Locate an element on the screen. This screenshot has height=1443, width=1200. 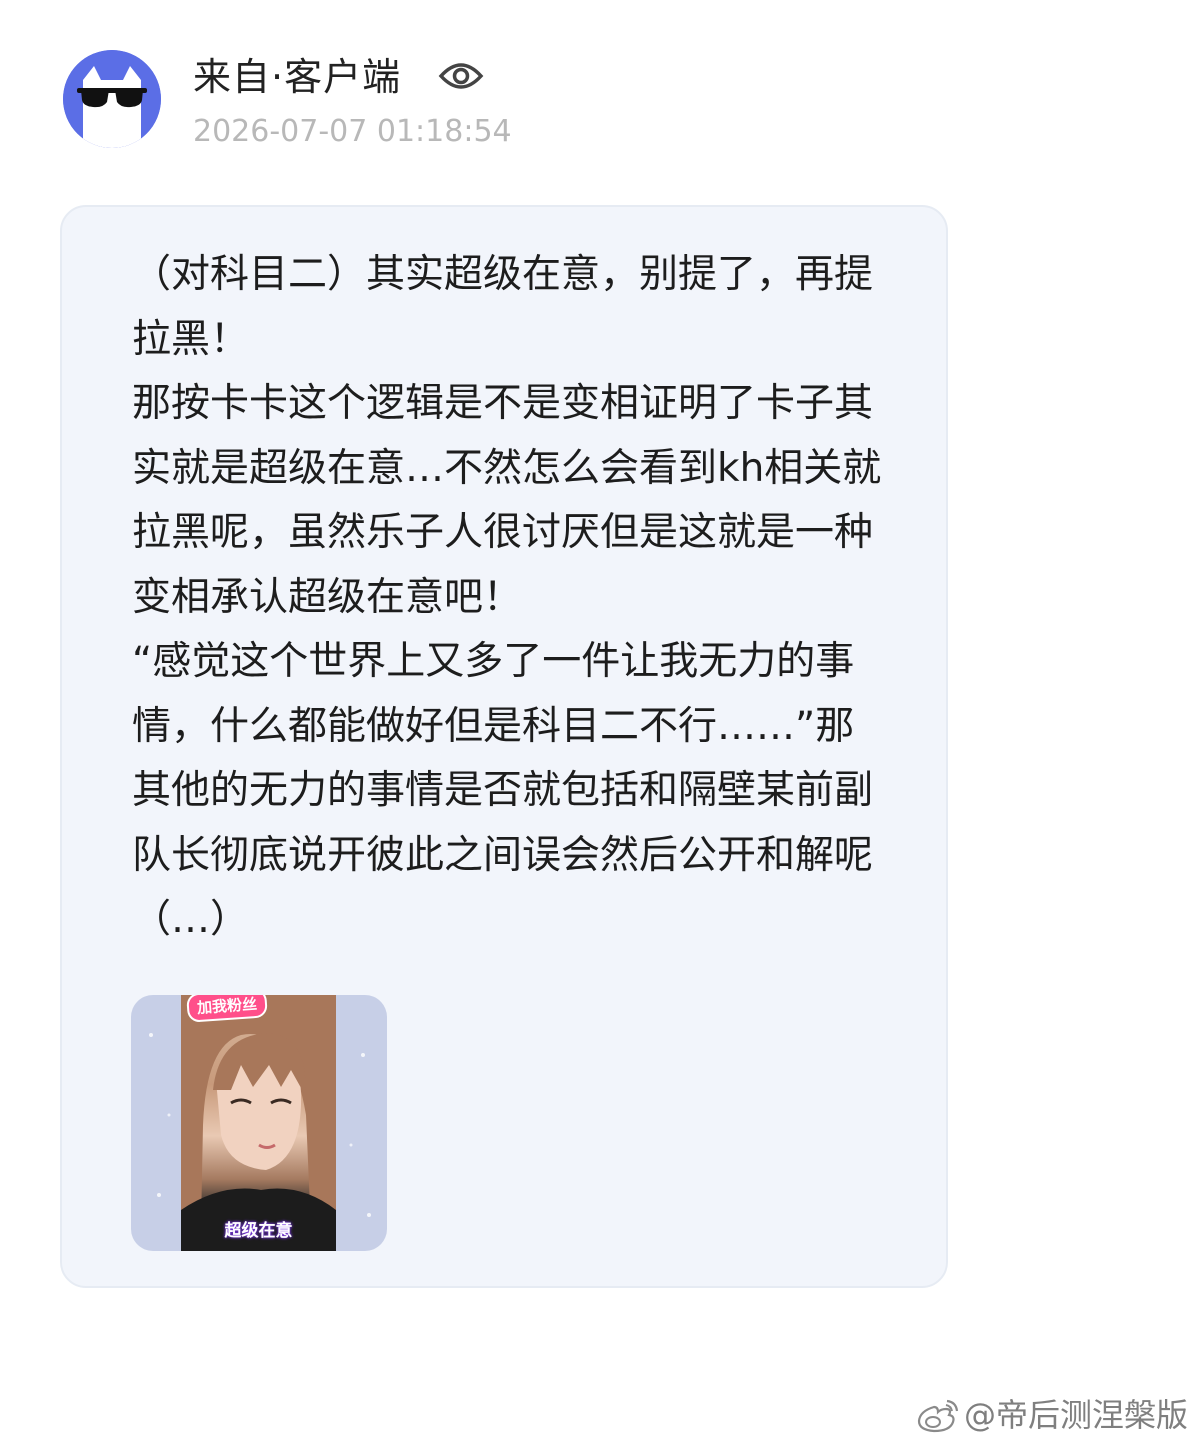
video-caption: 超级在意 is located at coordinates (258, 1231).